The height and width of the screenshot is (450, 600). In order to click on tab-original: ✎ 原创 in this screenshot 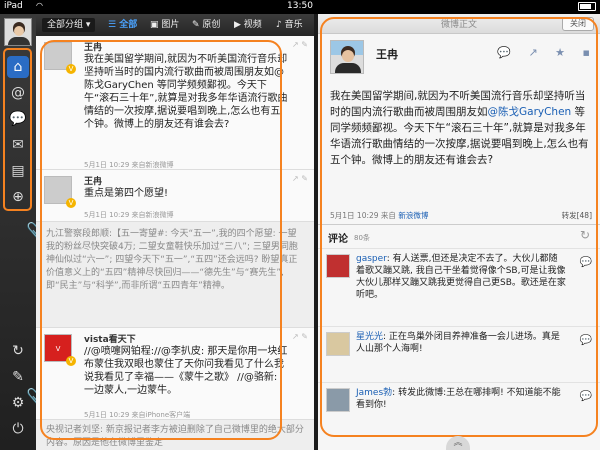, I will do `click(206, 25)`.